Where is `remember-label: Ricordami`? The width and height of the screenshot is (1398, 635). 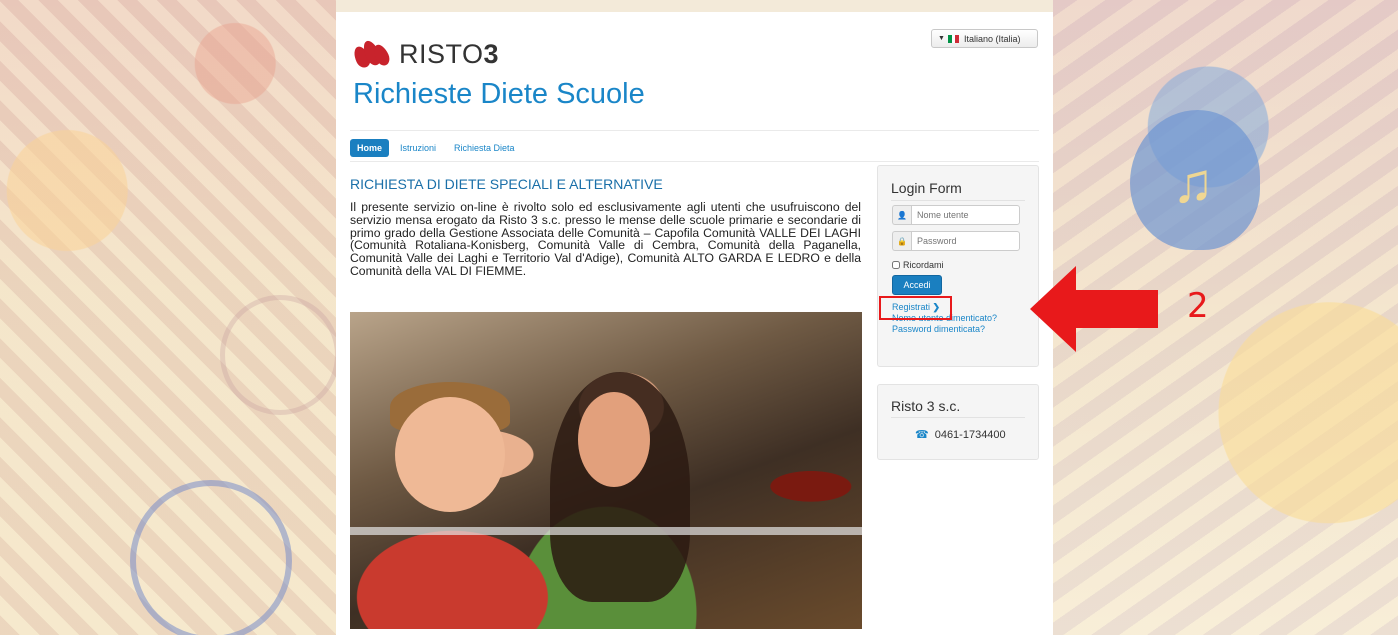
remember-label: Ricordami is located at coordinates (923, 265).